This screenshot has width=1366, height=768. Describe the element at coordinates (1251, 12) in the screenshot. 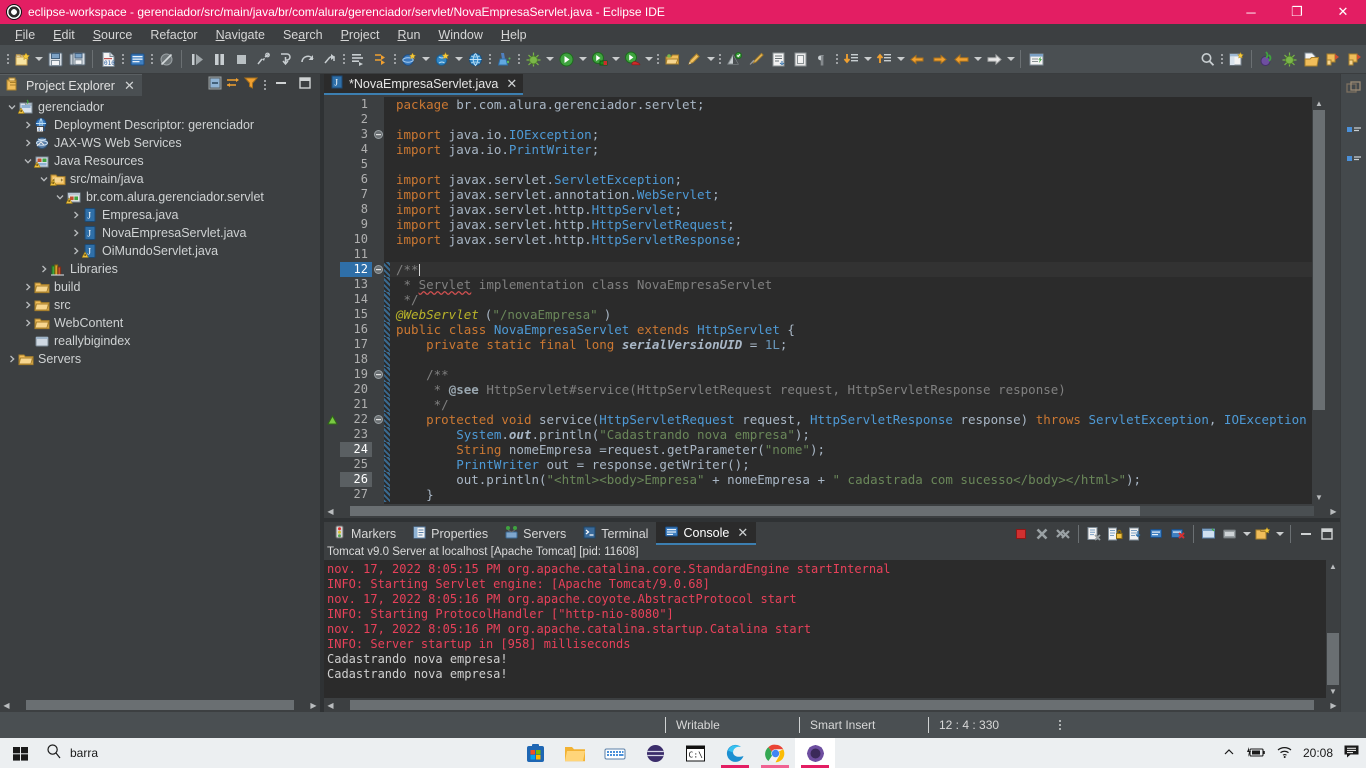

I see `minimize-button: ─` at that location.